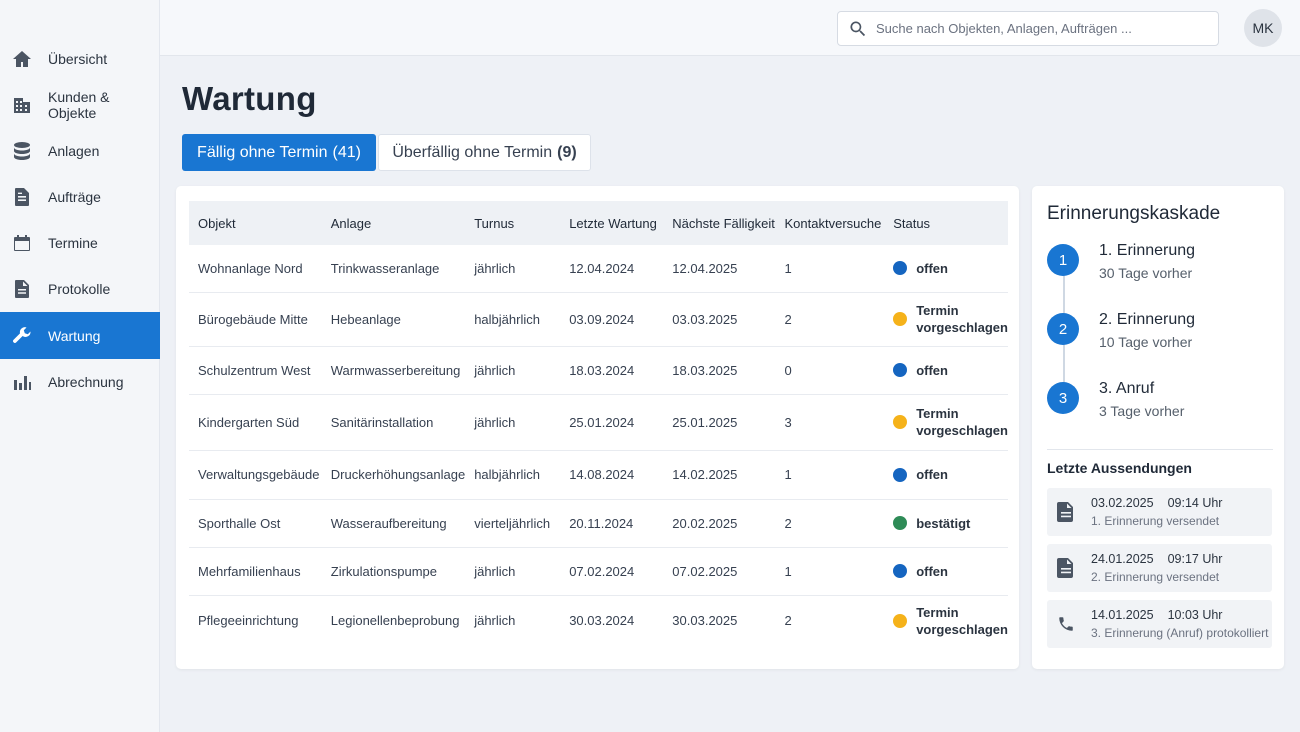  Describe the element at coordinates (80, 335) in the screenshot. I see `sidebar-item-wartung: Wartung` at that location.